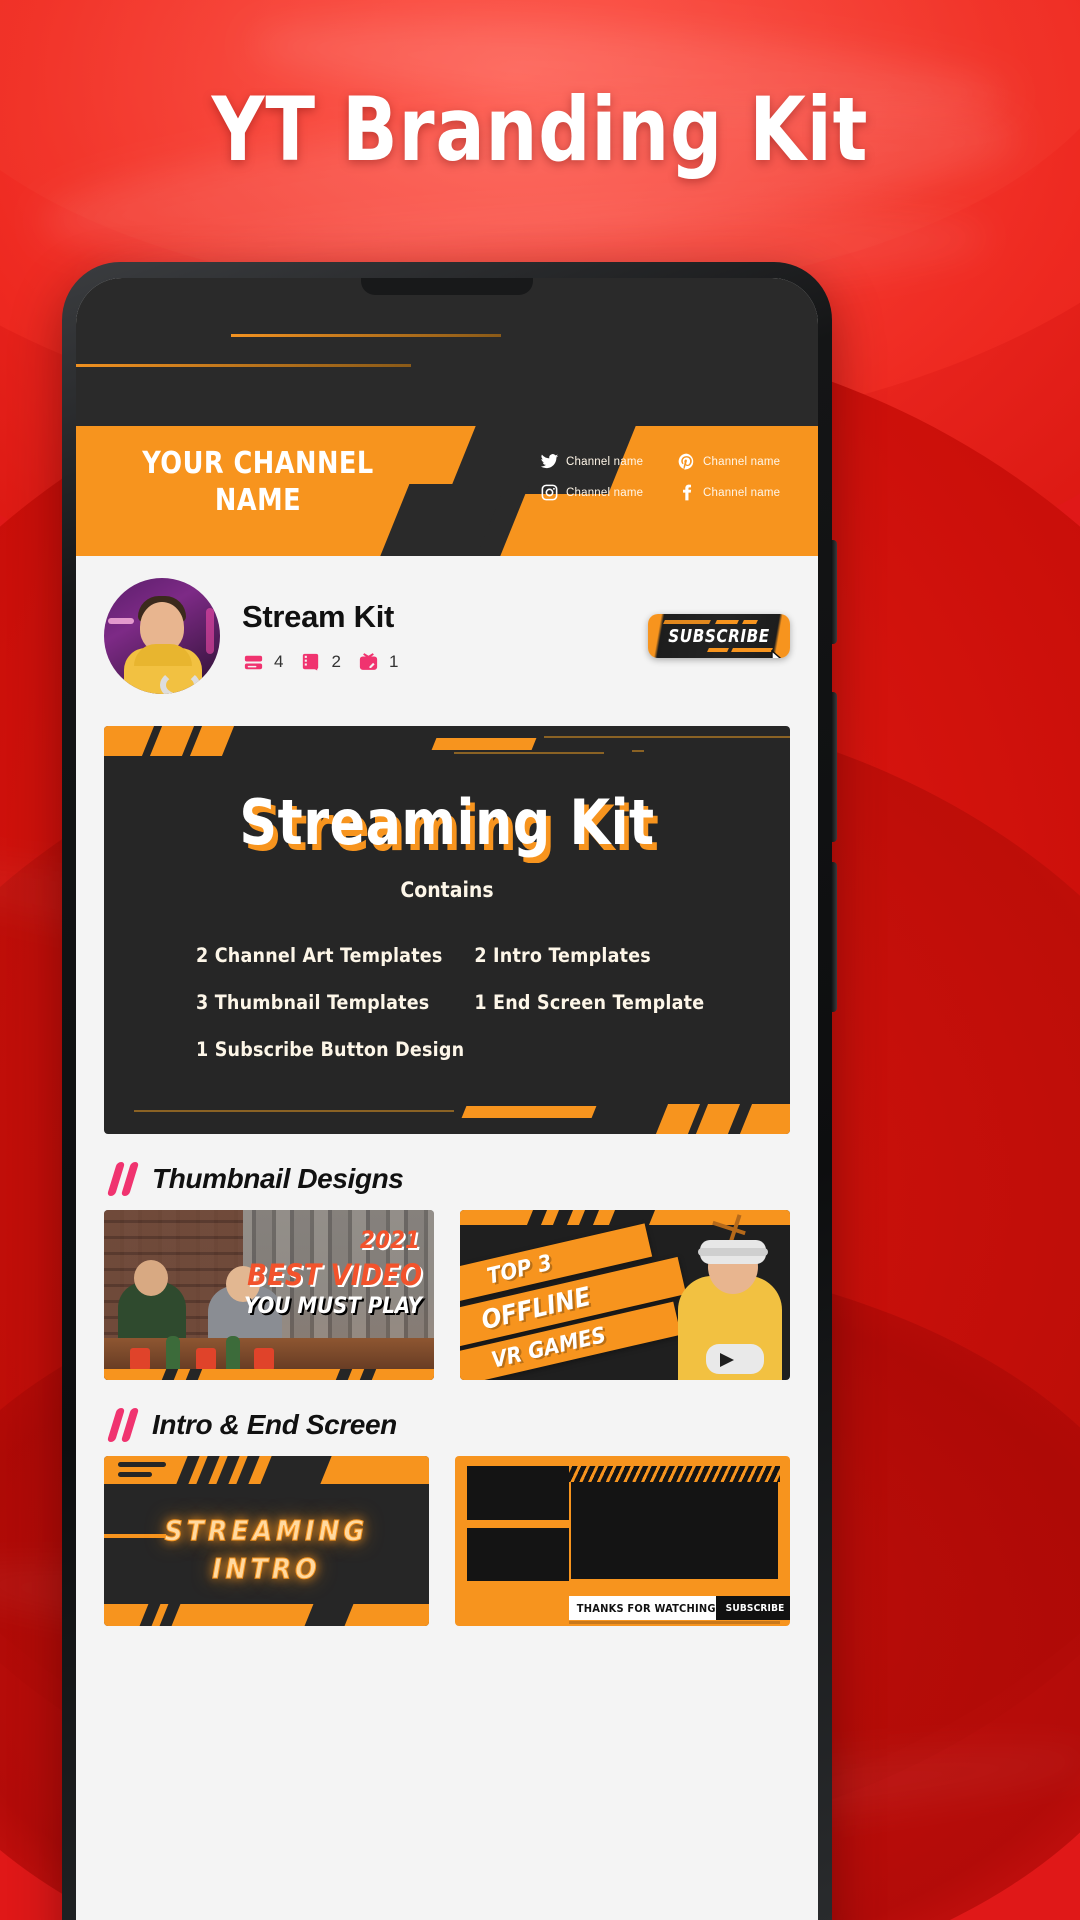  Describe the element at coordinates (447, 286) in the screenshot. I see `phone-notch` at that location.